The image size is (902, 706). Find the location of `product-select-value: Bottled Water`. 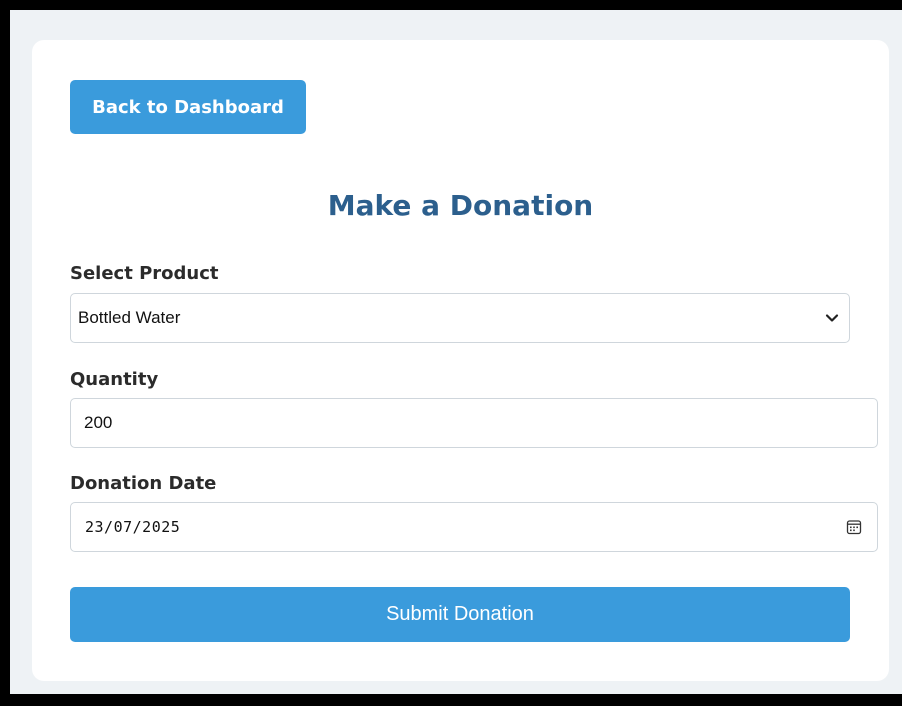

product-select-value: Bottled Water is located at coordinates (129, 317).